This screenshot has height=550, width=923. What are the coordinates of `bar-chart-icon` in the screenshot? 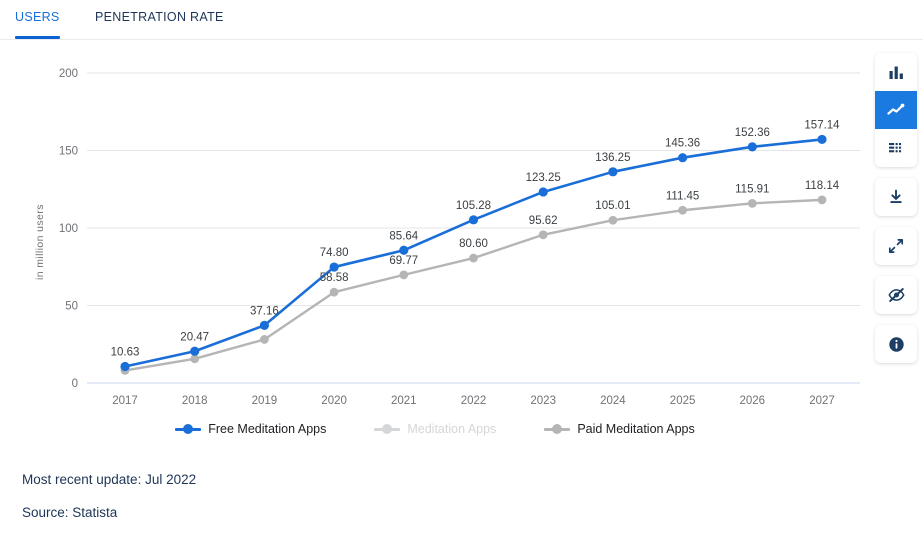 It's located at (896, 72).